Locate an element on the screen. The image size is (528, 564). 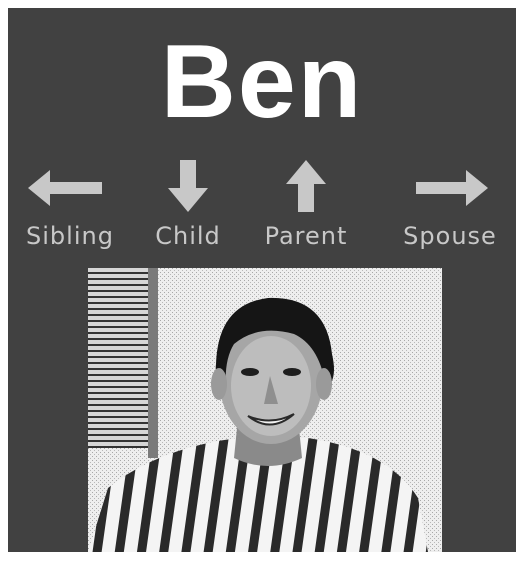
arrow-right-icon is located at coordinates (452, 188).